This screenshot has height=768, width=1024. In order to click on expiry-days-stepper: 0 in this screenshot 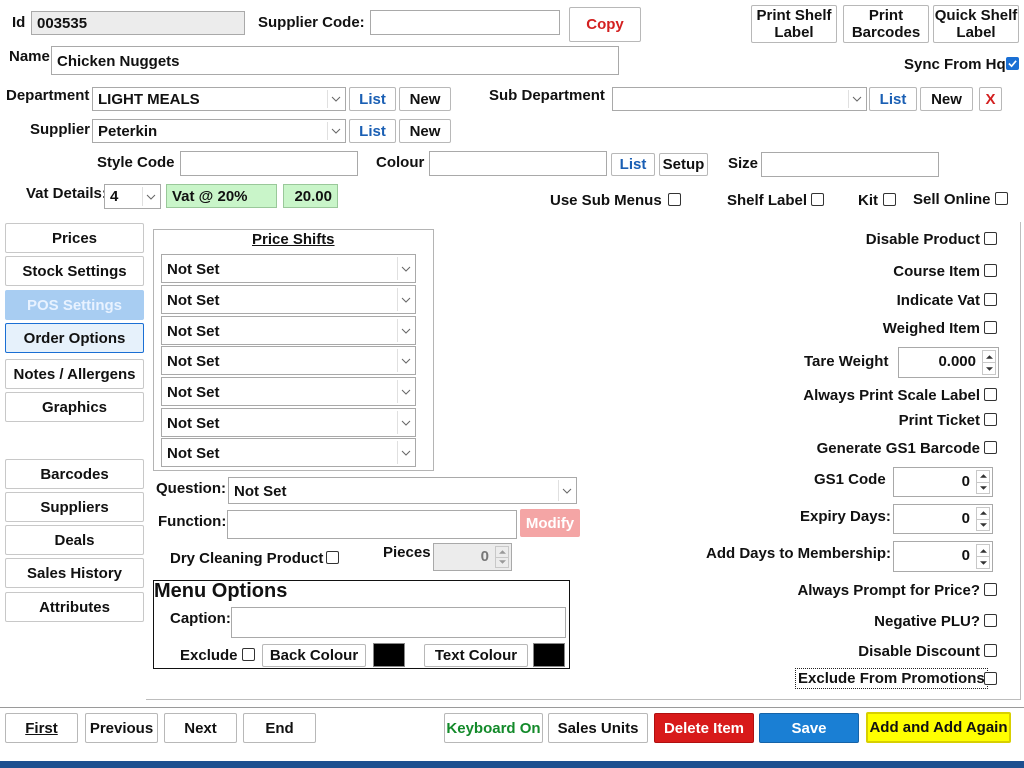, I will do `click(943, 519)`.